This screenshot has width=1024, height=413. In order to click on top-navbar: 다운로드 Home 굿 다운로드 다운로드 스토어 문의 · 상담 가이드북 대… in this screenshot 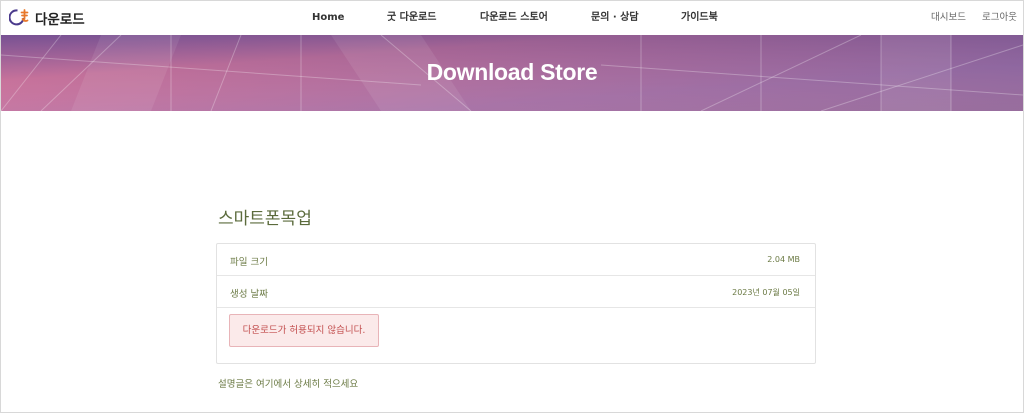, I will do `click(512, 18)`.